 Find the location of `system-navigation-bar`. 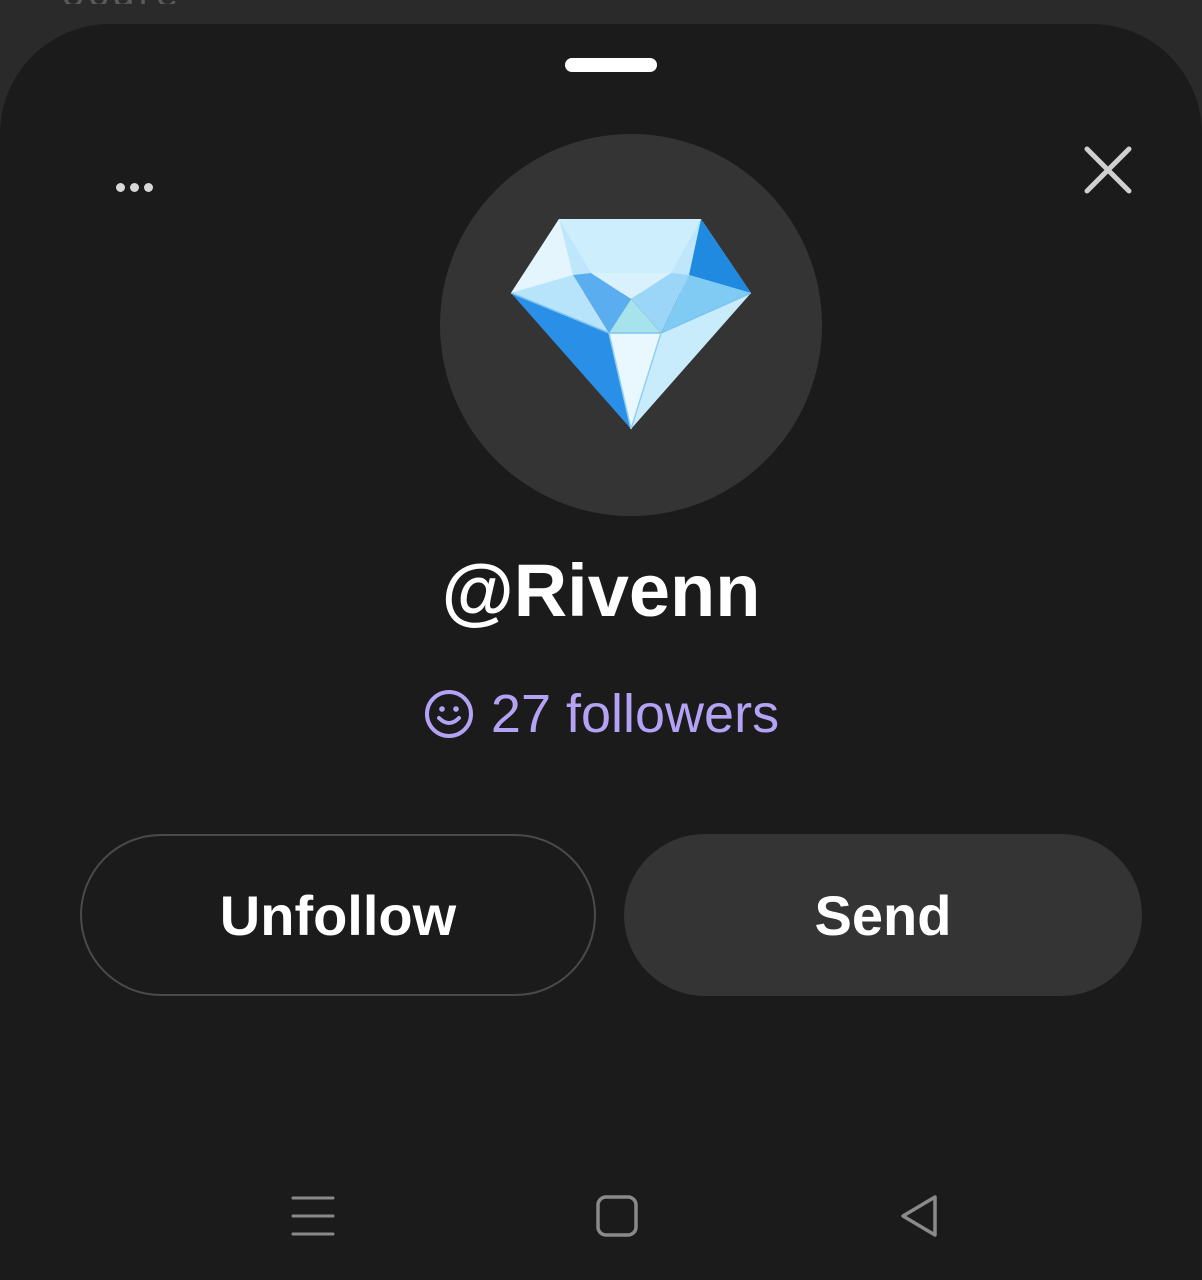

system-navigation-bar is located at coordinates (601, 1222).